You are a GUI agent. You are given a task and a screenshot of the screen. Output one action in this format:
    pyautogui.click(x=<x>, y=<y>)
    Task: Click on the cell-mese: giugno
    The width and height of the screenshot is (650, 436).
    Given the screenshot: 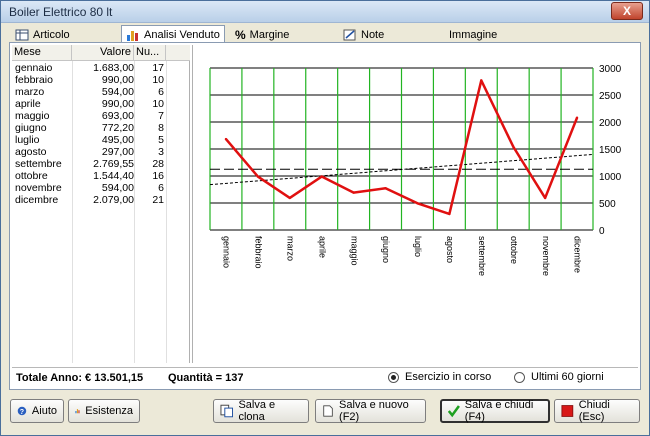 What is the action you would take?
    pyautogui.click(x=31, y=128)
    